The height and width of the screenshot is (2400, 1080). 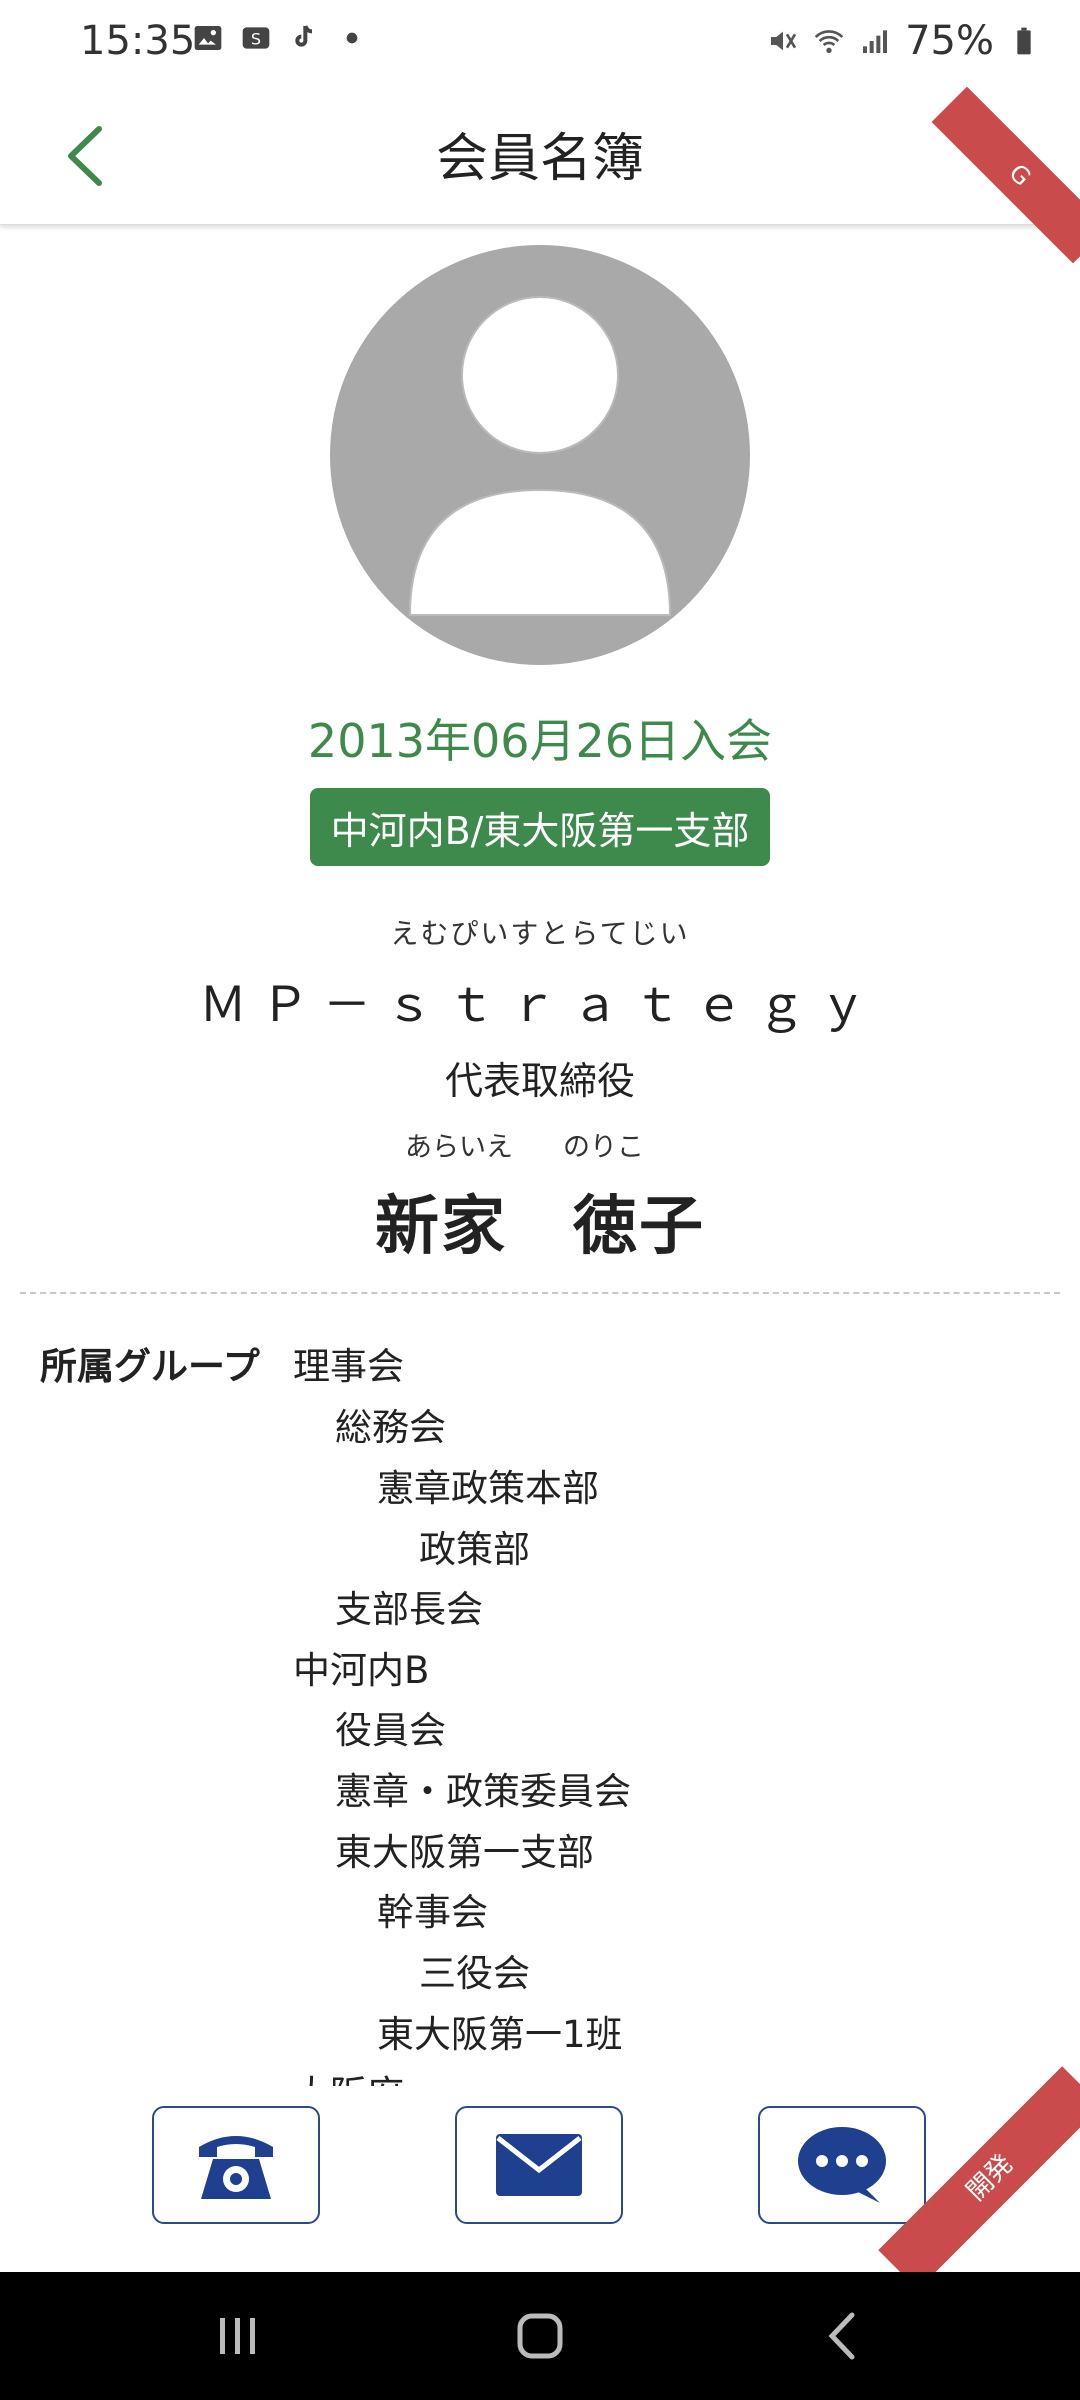 I want to click on system-nav-bar, so click(x=540, y=2336).